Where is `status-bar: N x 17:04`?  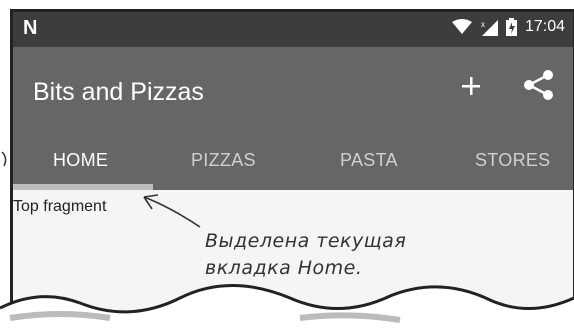
status-bar: N x 17:04 is located at coordinates (293, 29).